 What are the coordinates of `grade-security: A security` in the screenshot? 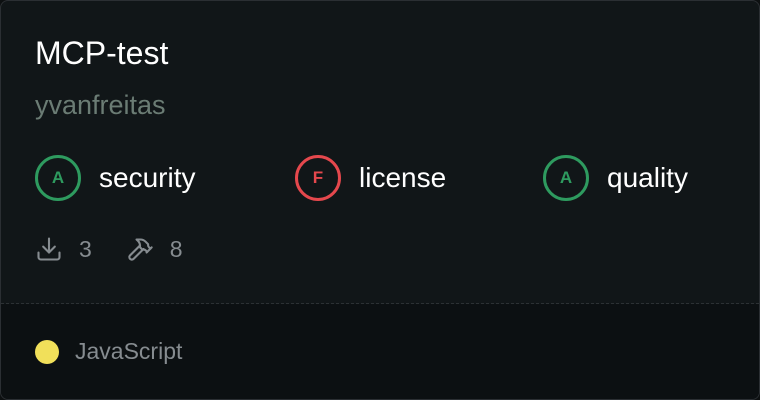 It's located at (115, 178).